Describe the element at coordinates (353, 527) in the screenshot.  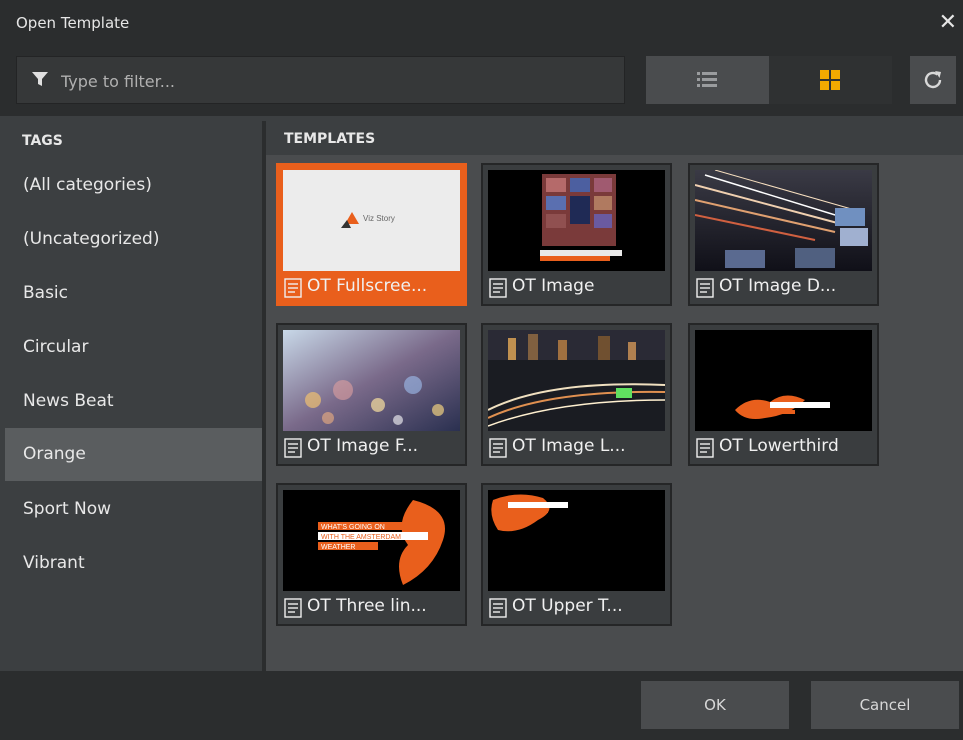
I see `thumb-line-1: WHAT'S GOING ON` at that location.